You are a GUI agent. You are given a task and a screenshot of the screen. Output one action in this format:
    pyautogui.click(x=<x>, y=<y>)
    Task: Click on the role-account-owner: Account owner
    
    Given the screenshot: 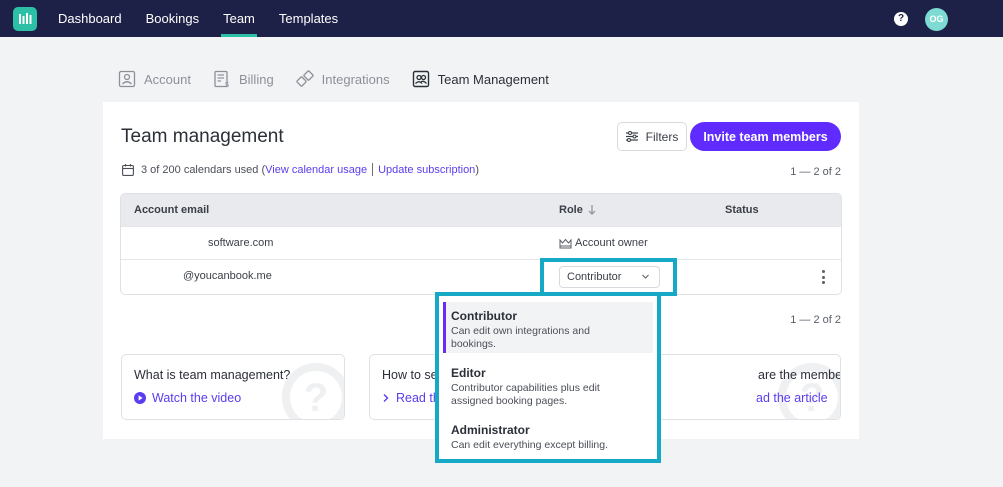 What is the action you would take?
    pyautogui.click(x=611, y=243)
    